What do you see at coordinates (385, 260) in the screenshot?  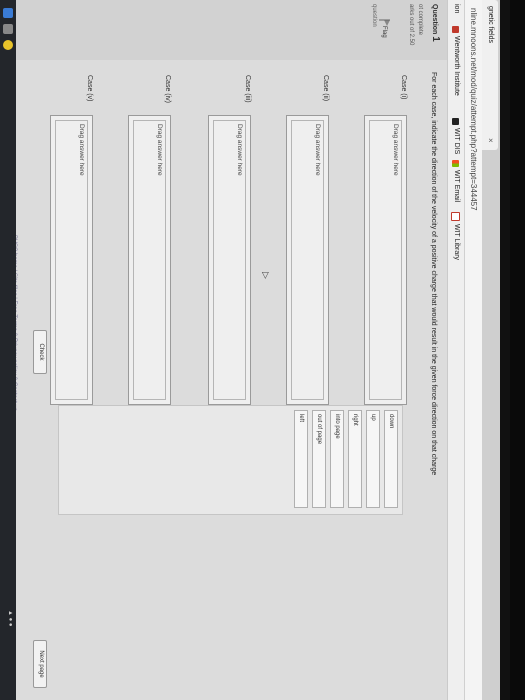 I see `drop-zone-case-1: Drag answer here` at bounding box center [385, 260].